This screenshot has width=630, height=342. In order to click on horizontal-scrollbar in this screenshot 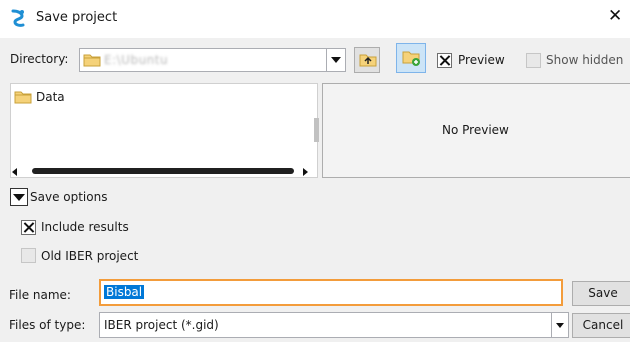, I will do `click(160, 171)`.